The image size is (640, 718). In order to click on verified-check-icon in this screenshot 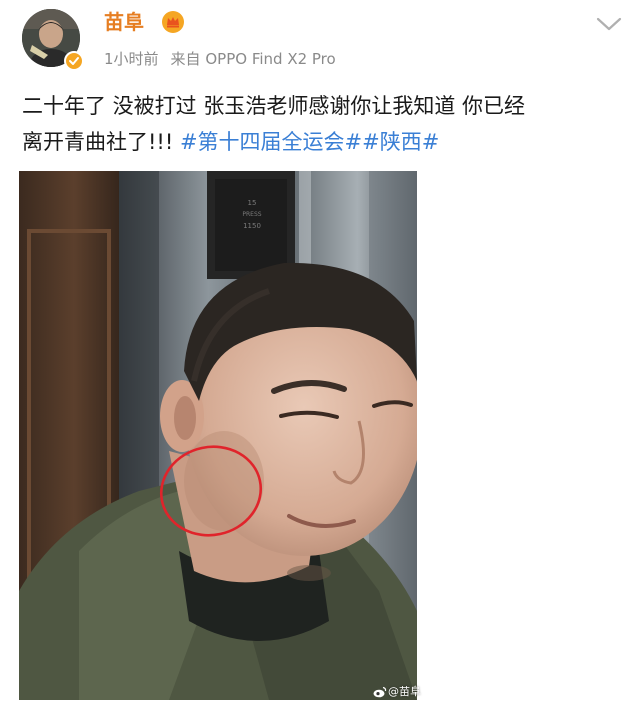, I will do `click(74, 61)`.